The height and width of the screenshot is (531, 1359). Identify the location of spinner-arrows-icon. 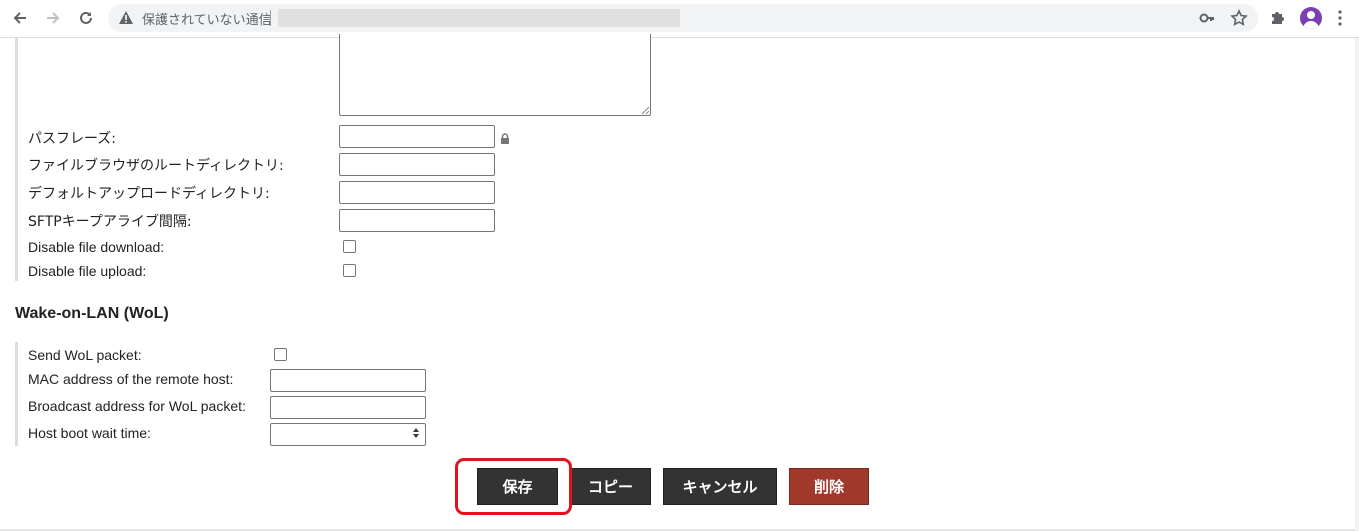
(416, 433).